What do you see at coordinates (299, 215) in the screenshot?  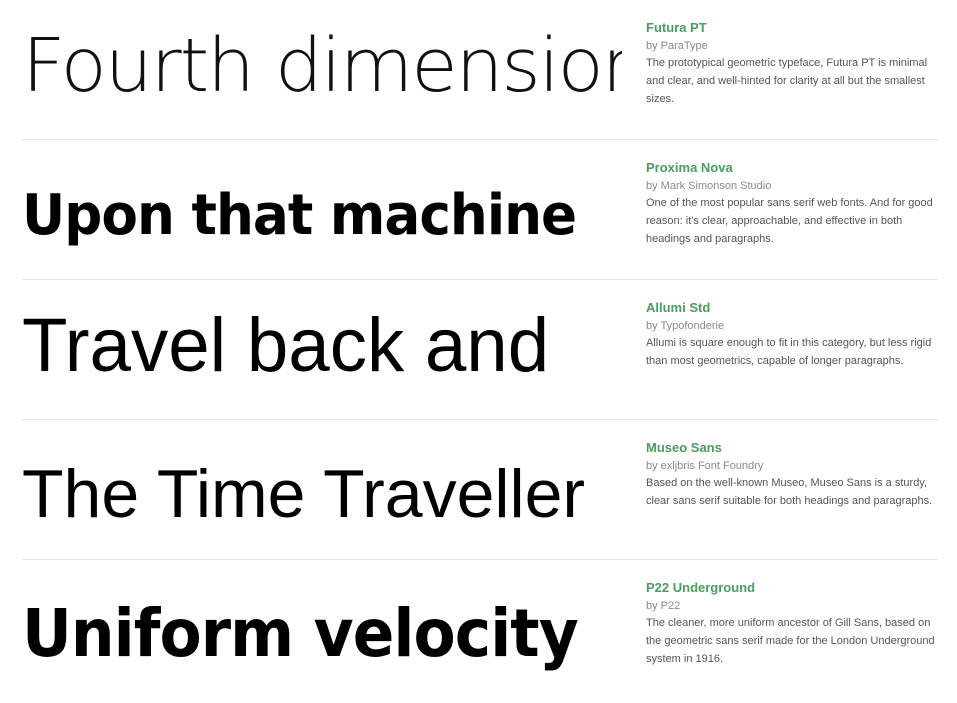 I see `font-sample-text: Upon that machine` at bounding box center [299, 215].